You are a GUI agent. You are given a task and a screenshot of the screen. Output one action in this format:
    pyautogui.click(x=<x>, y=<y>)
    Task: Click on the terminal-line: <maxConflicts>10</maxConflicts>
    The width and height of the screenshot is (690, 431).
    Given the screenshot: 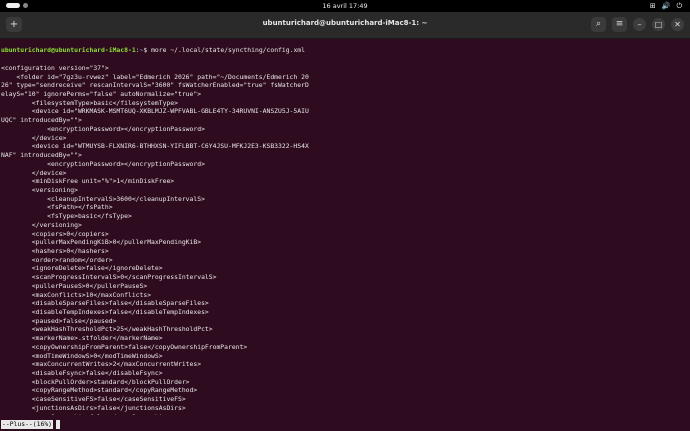 What is the action you would take?
    pyautogui.click(x=76, y=294)
    